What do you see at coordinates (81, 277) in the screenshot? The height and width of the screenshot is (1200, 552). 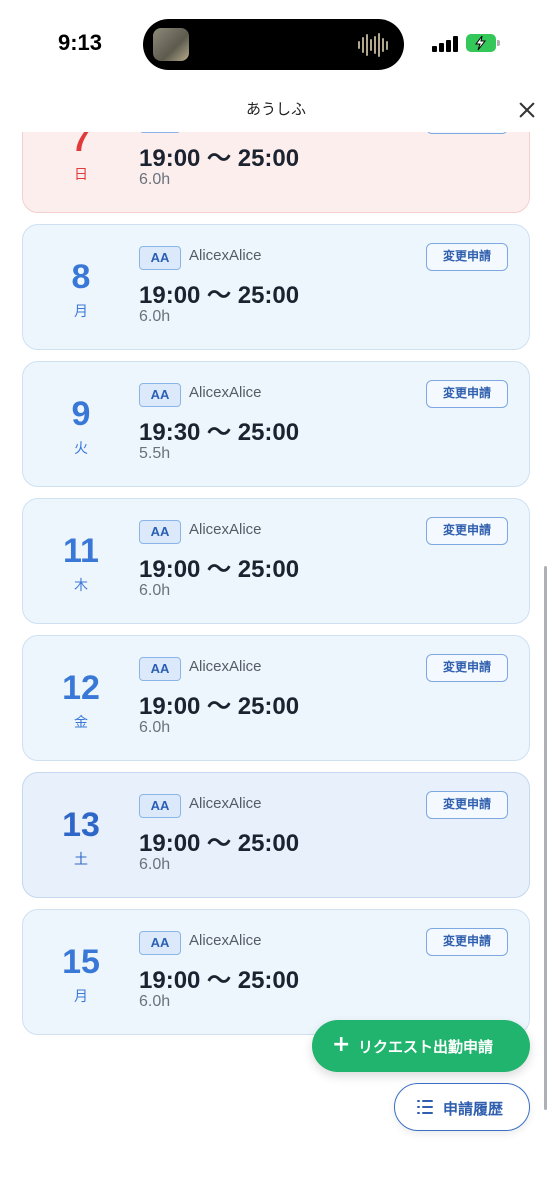 I see `day-number: 8` at bounding box center [81, 277].